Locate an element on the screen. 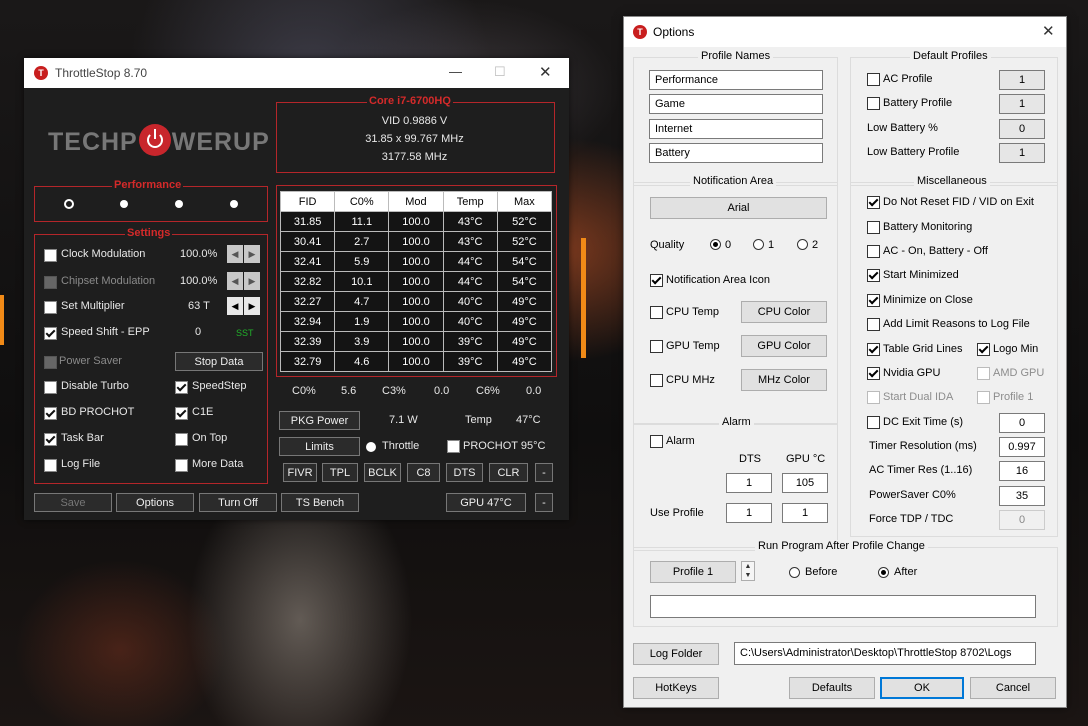 Image resolution: width=1088 pixels, height=726 pixels. gpu-color-button: GPU Color is located at coordinates (784, 346).